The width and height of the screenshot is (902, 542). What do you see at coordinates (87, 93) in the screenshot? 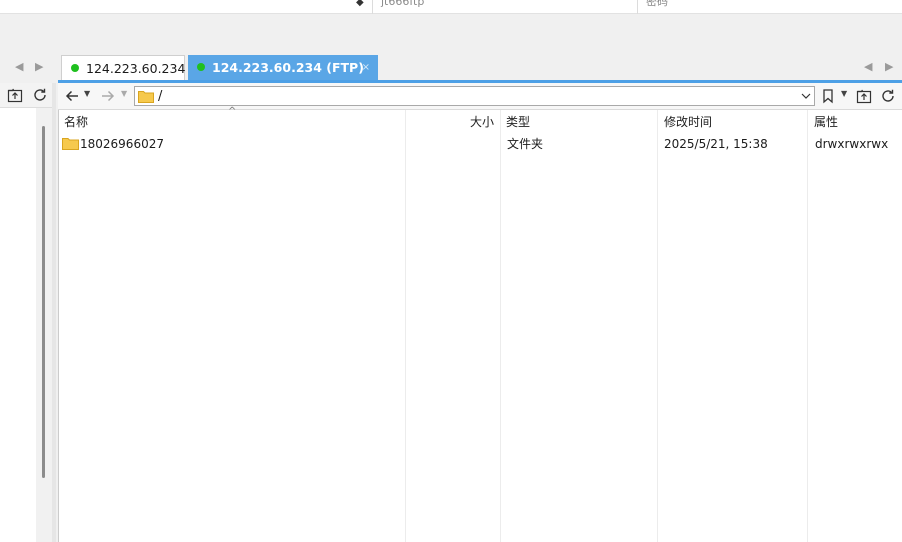
I see `back-history-dropdown-icon: ▼` at bounding box center [87, 93].